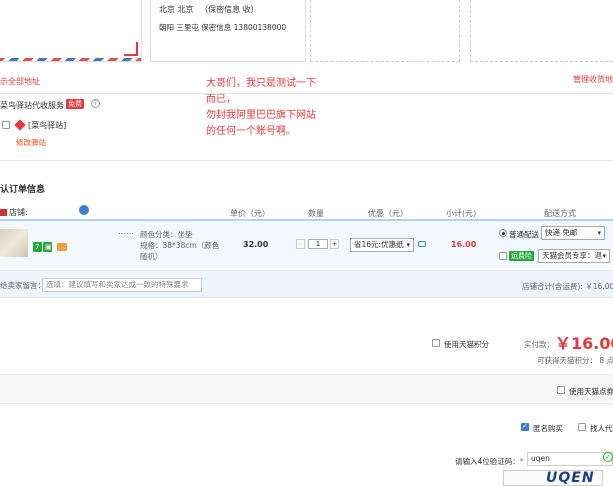 This screenshot has height=486, width=613. Describe the element at coordinates (574, 256) in the screenshot. I see `insurance-select: 天猫会员专享：退 ▾` at that location.